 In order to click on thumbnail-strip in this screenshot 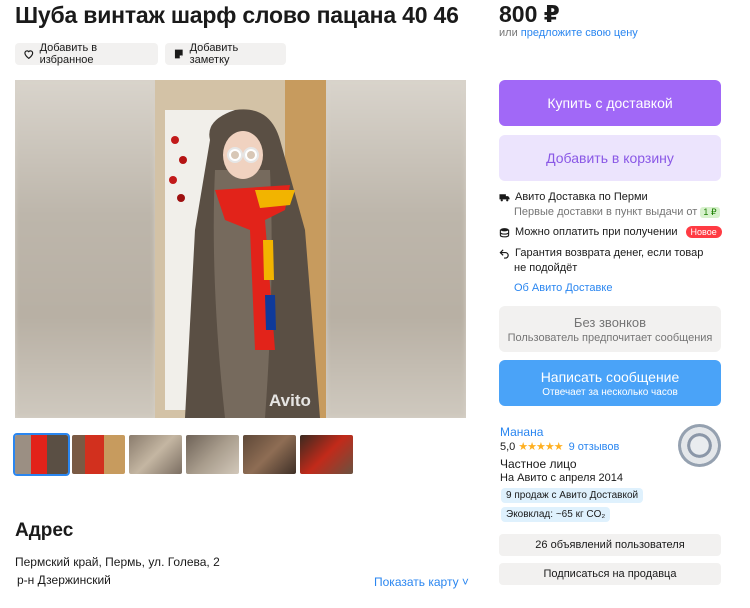, I will do `click(183, 454)`.